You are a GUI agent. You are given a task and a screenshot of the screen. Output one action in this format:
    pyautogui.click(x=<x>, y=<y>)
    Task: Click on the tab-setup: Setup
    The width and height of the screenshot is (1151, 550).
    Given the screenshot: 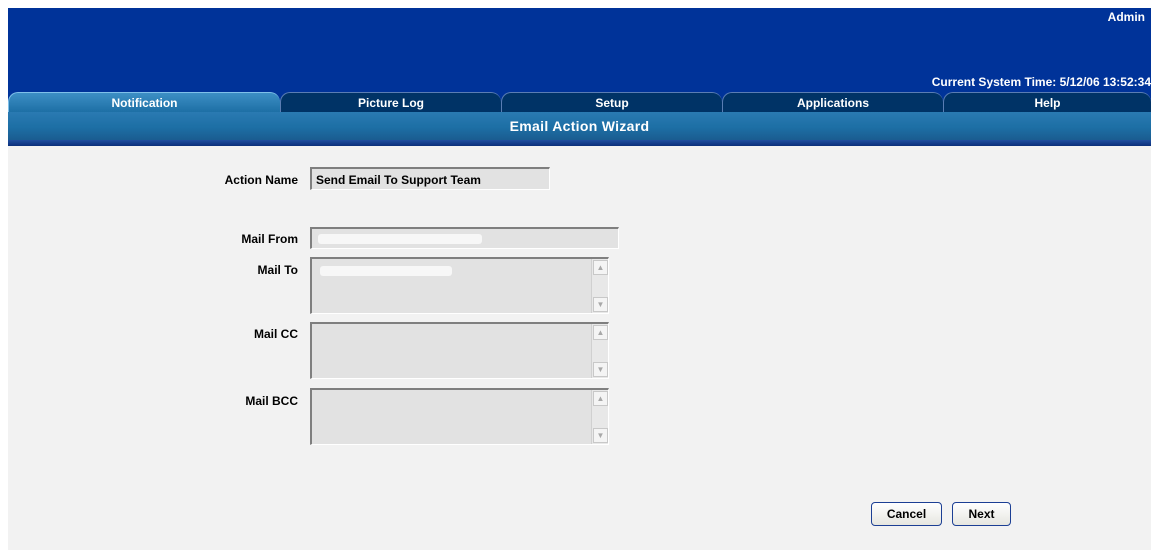 What is the action you would take?
    pyautogui.click(x=611, y=102)
    